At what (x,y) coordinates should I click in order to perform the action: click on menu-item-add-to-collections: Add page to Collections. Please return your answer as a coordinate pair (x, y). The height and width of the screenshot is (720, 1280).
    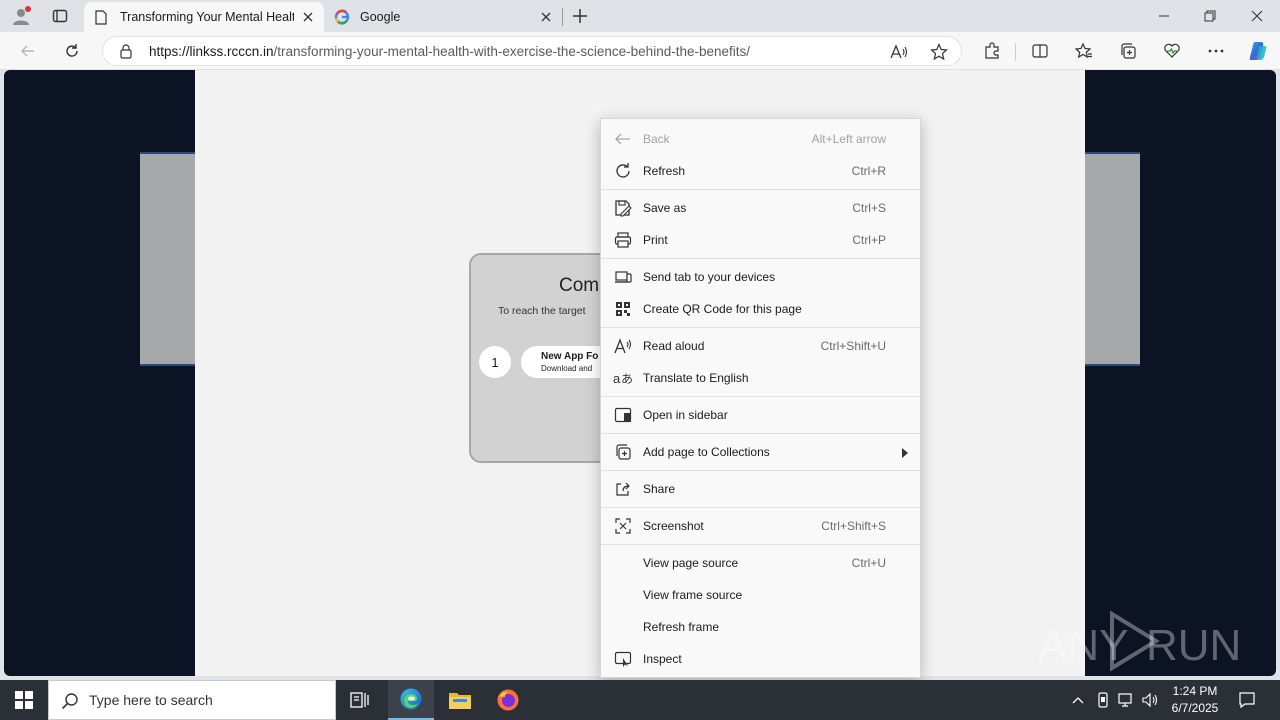
    Looking at the image, I should click on (760, 452).